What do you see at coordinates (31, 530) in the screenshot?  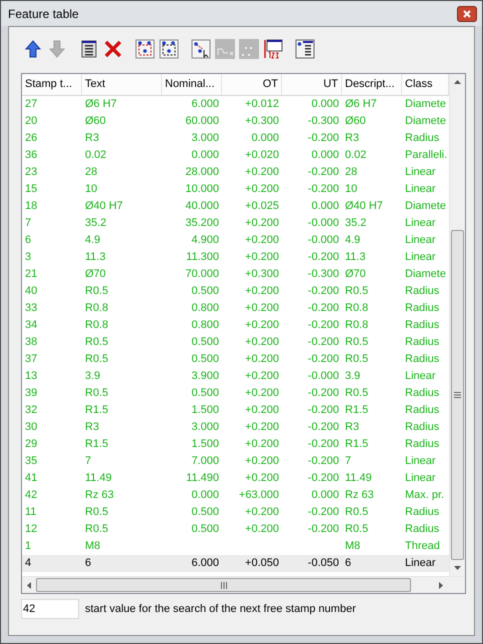 I see `table-cell-text: 12` at bounding box center [31, 530].